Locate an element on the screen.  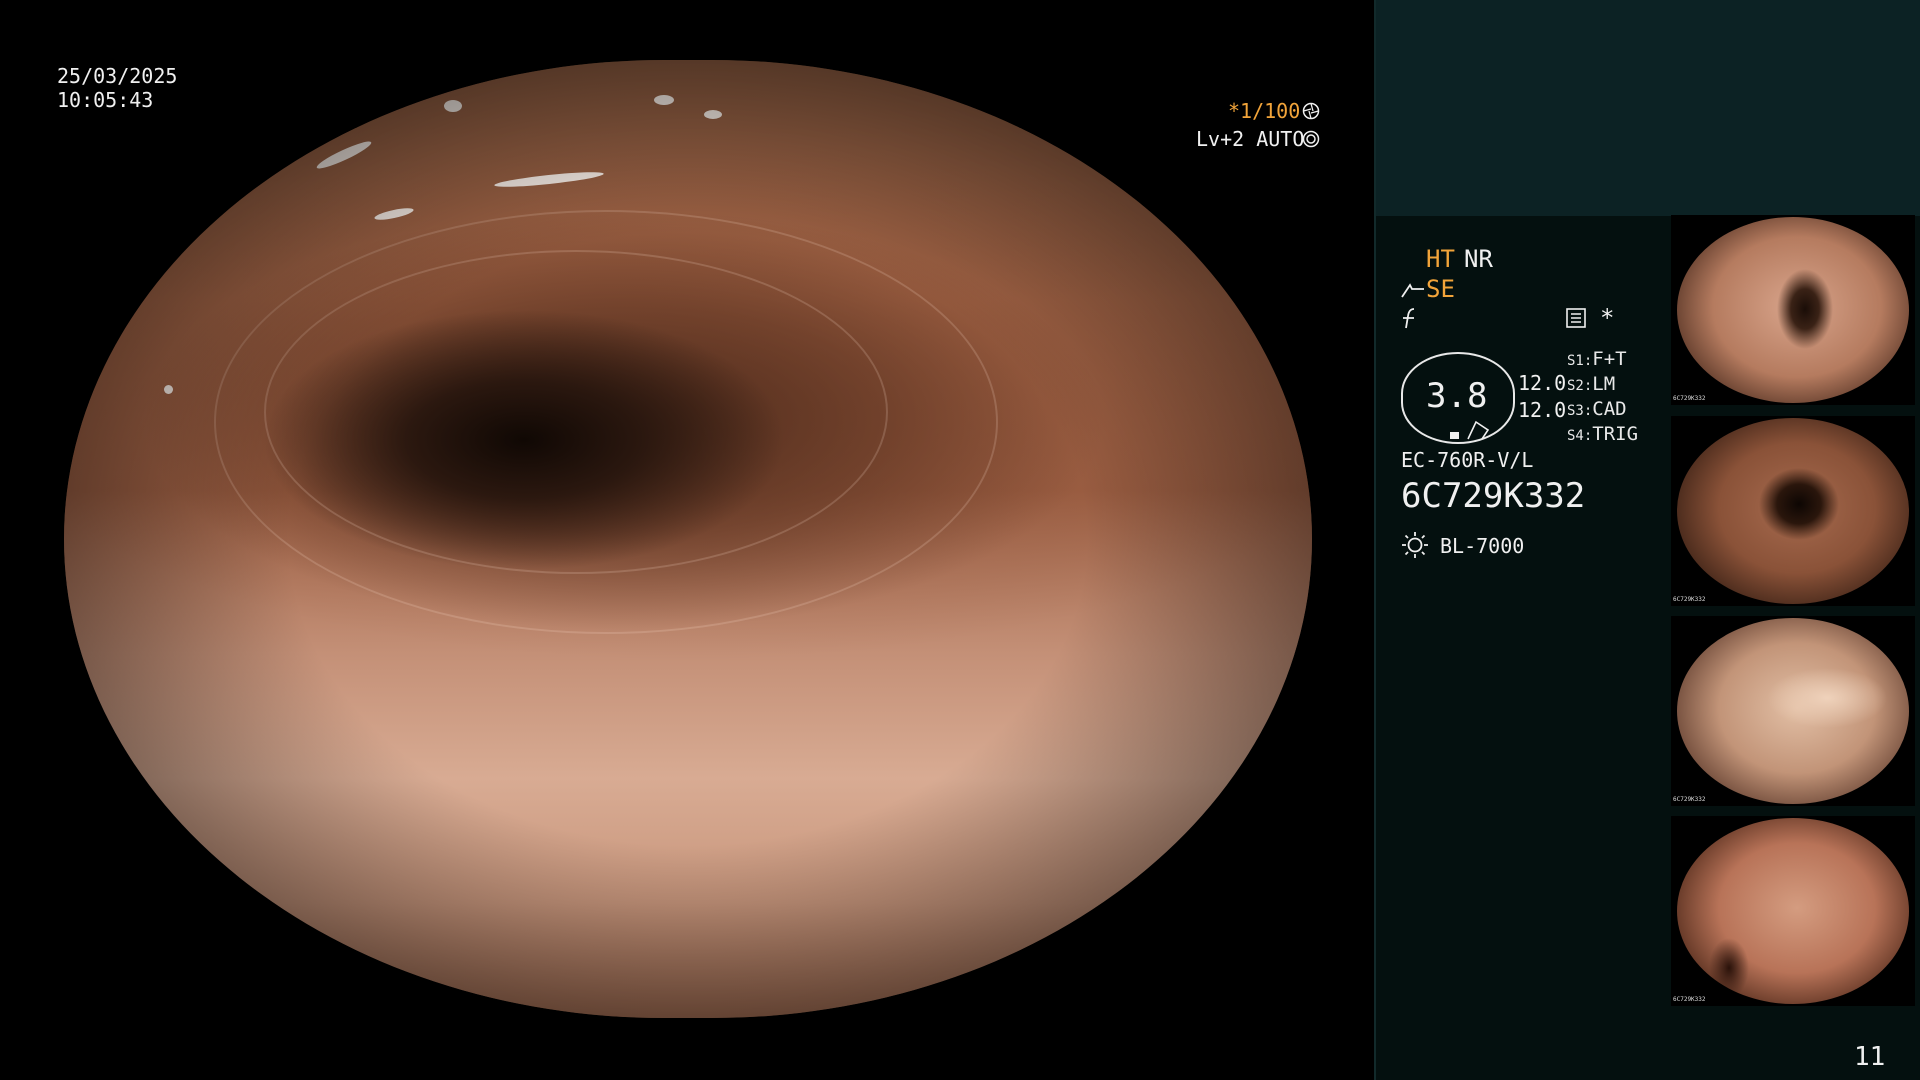
time-label: 10:05:43 is located at coordinates (105, 100).